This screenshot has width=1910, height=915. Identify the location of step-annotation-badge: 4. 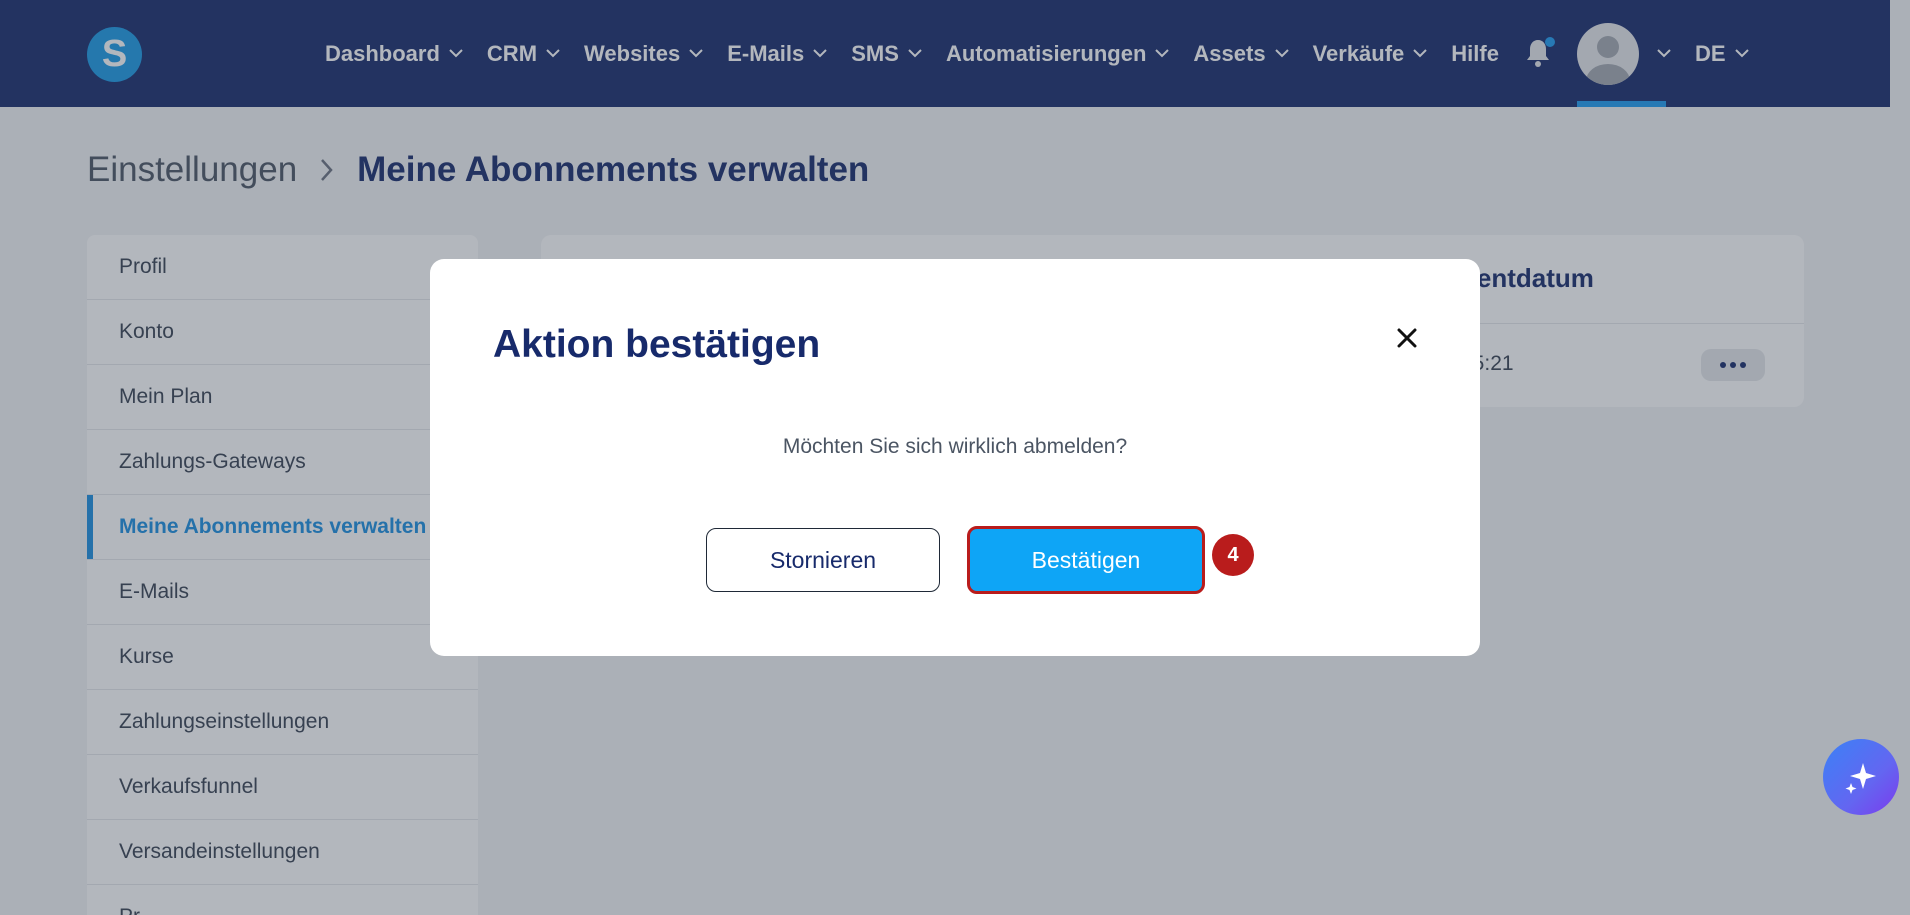
(1233, 555).